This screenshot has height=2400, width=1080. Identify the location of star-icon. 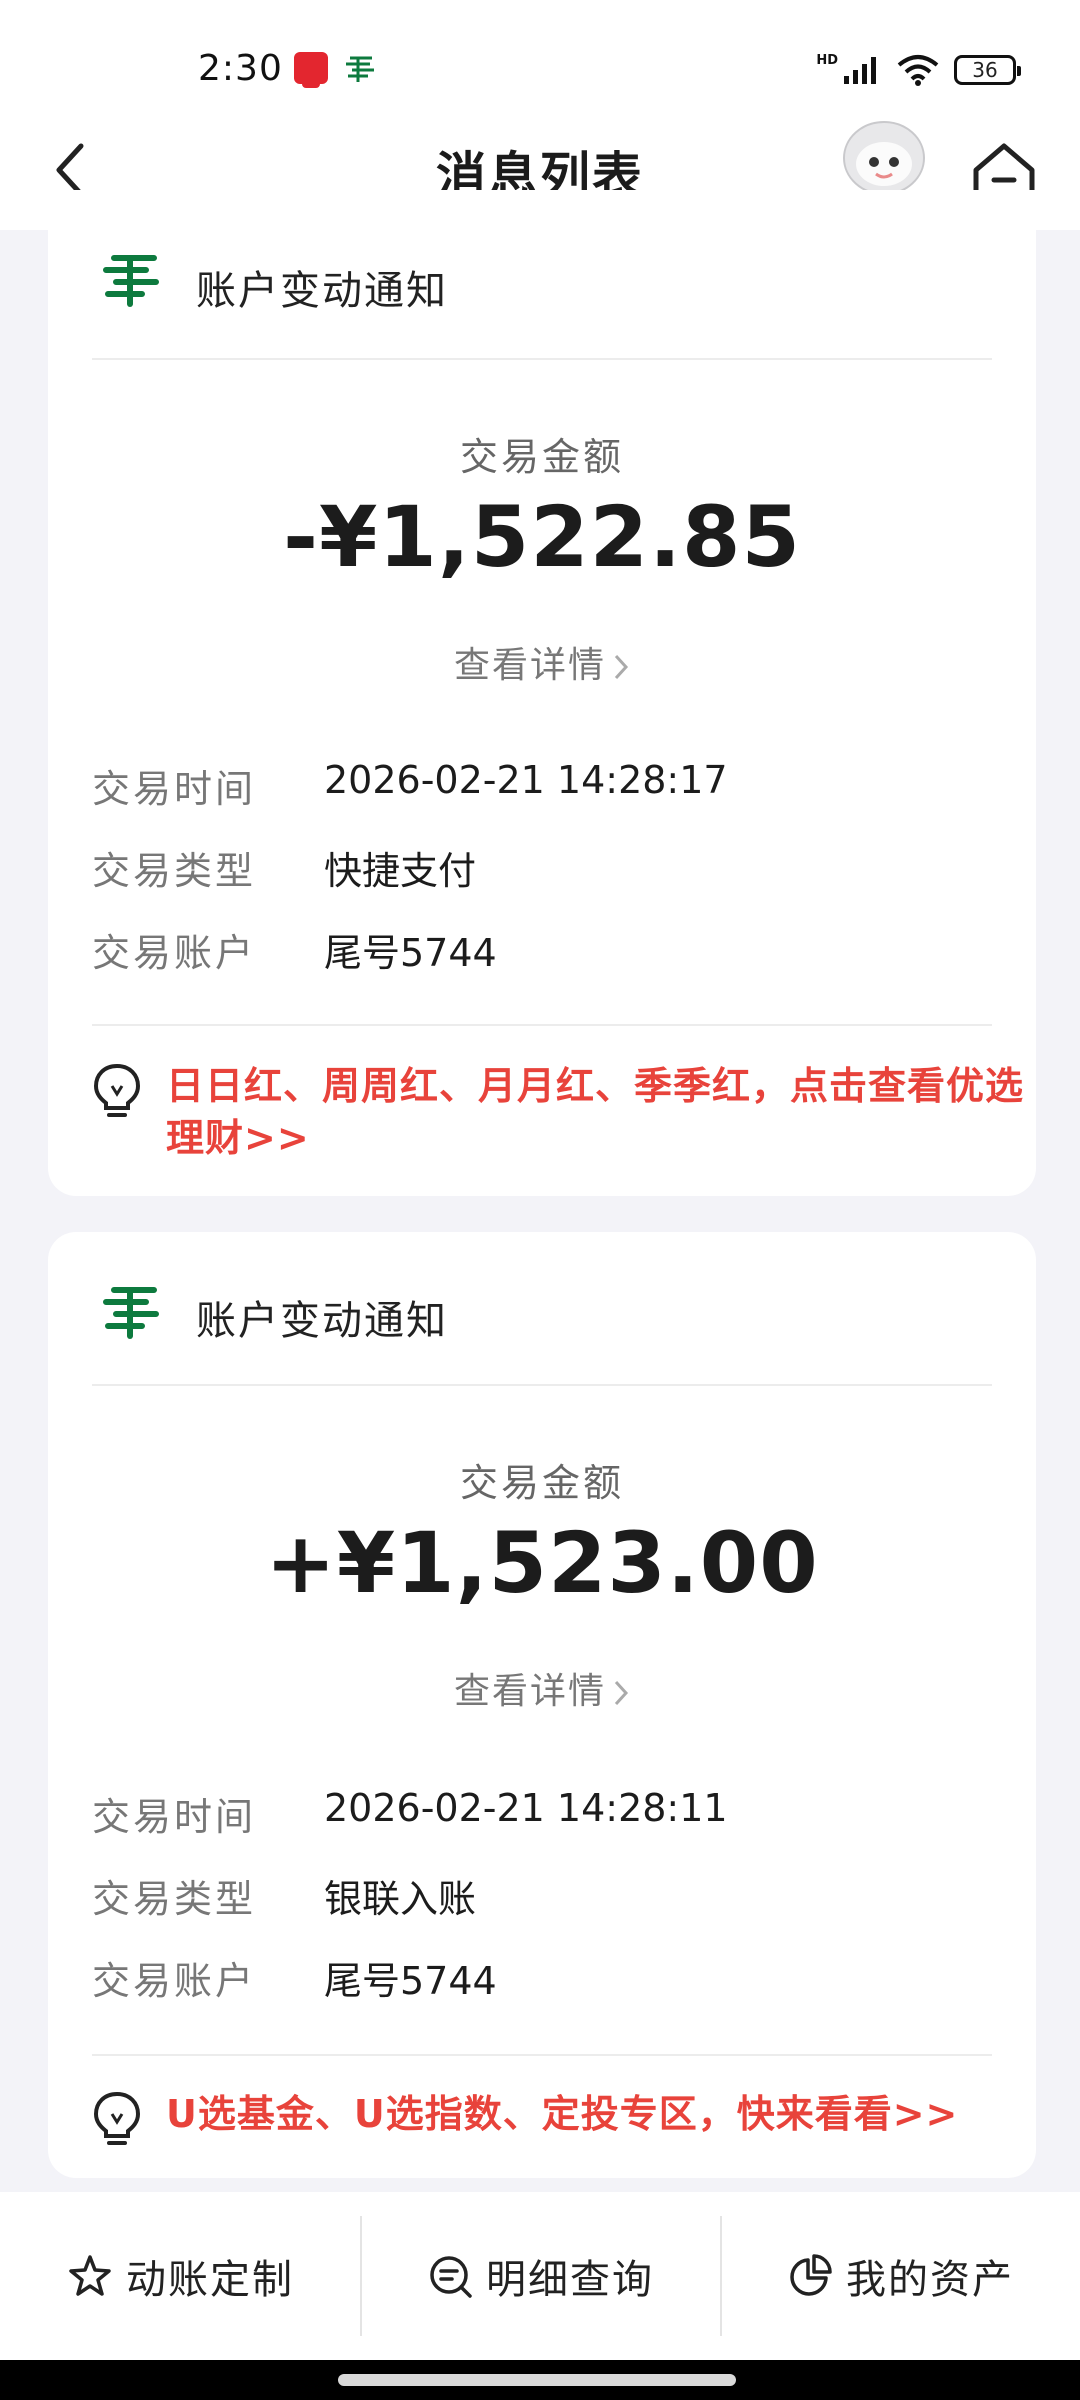
(90, 2275).